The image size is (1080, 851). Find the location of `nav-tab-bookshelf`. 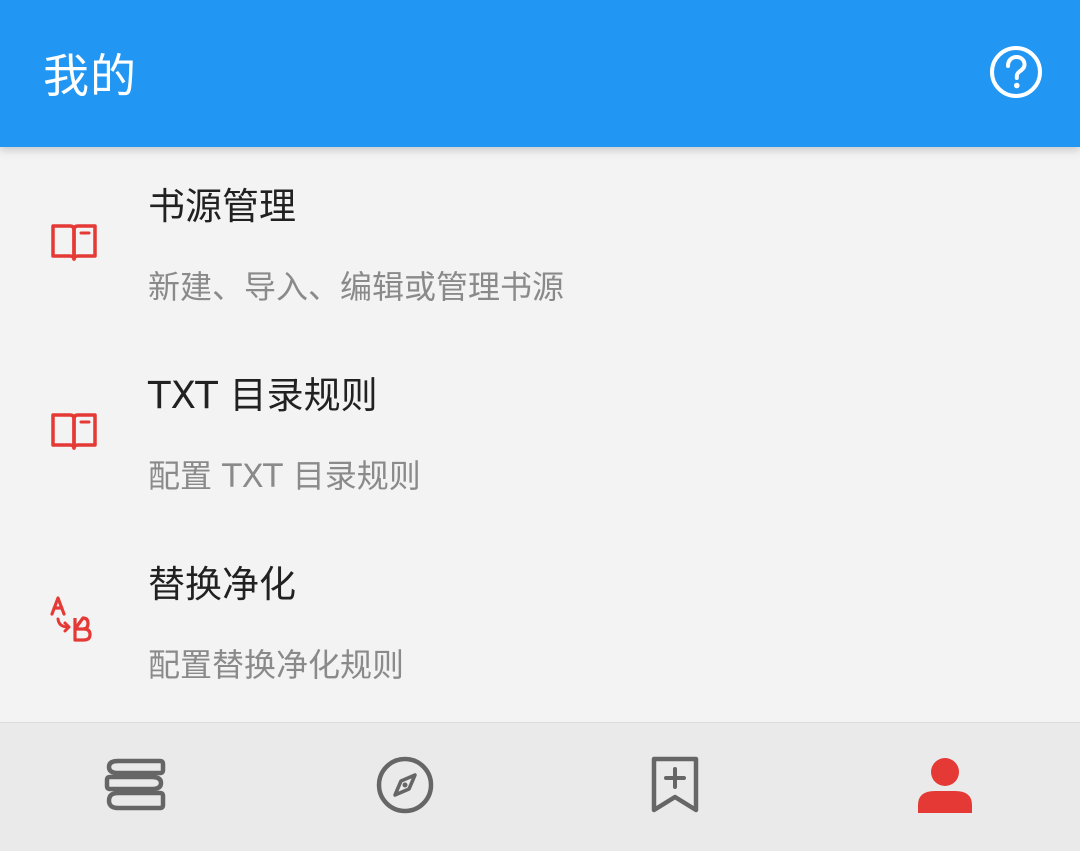

nav-tab-bookshelf is located at coordinates (135, 787).